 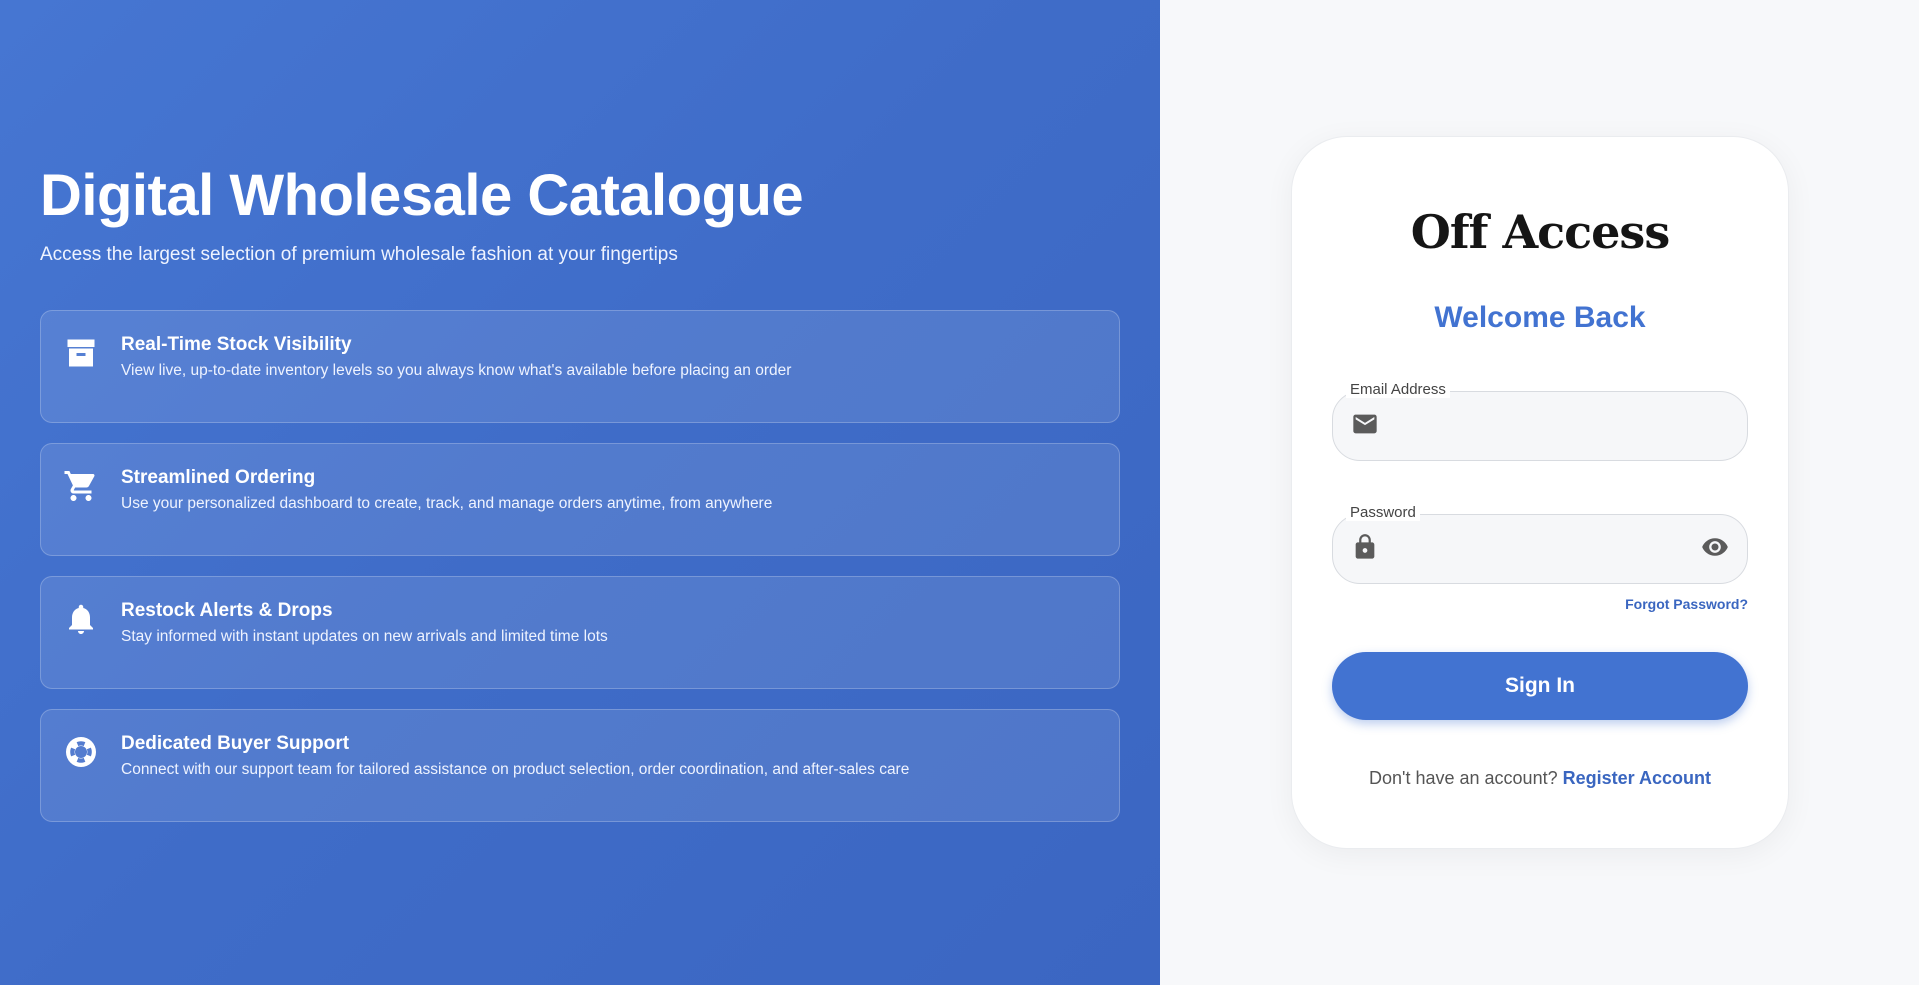 I want to click on password-label: Password, so click(x=1383, y=512).